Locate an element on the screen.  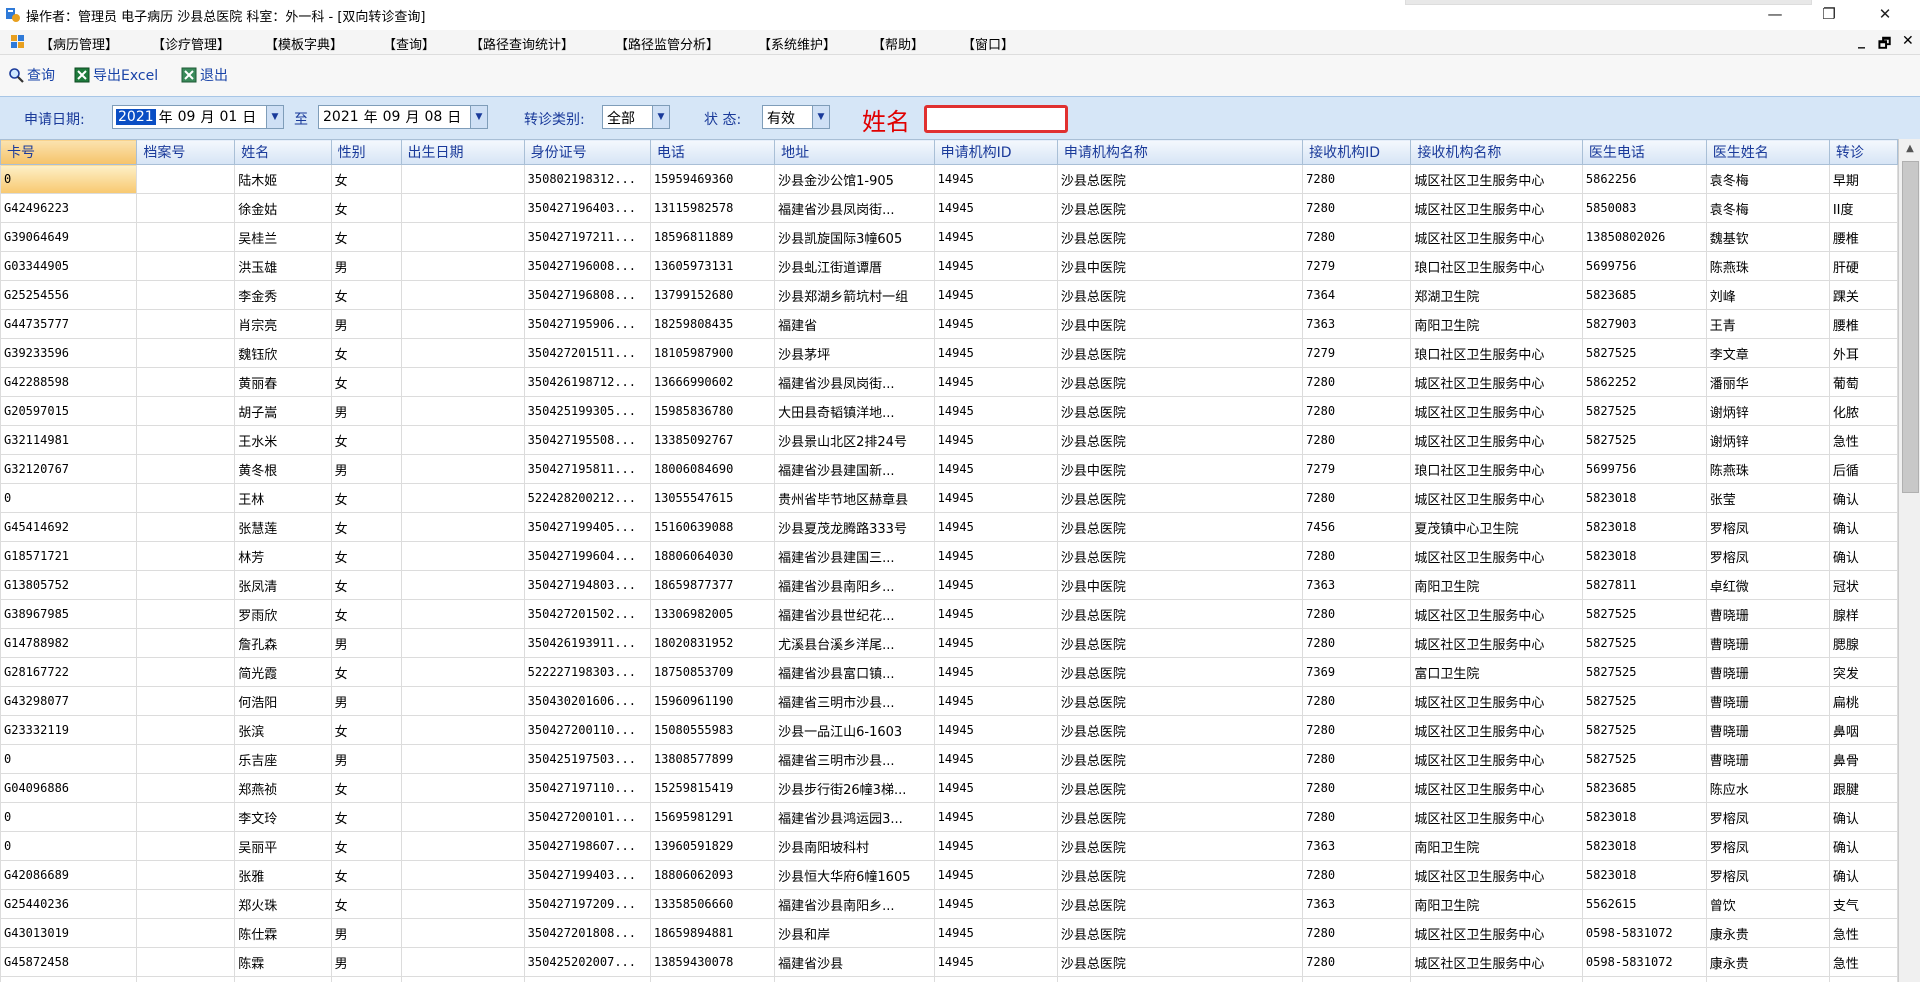
column-header-birth-date: 出生日期 is located at coordinates (462, 152).